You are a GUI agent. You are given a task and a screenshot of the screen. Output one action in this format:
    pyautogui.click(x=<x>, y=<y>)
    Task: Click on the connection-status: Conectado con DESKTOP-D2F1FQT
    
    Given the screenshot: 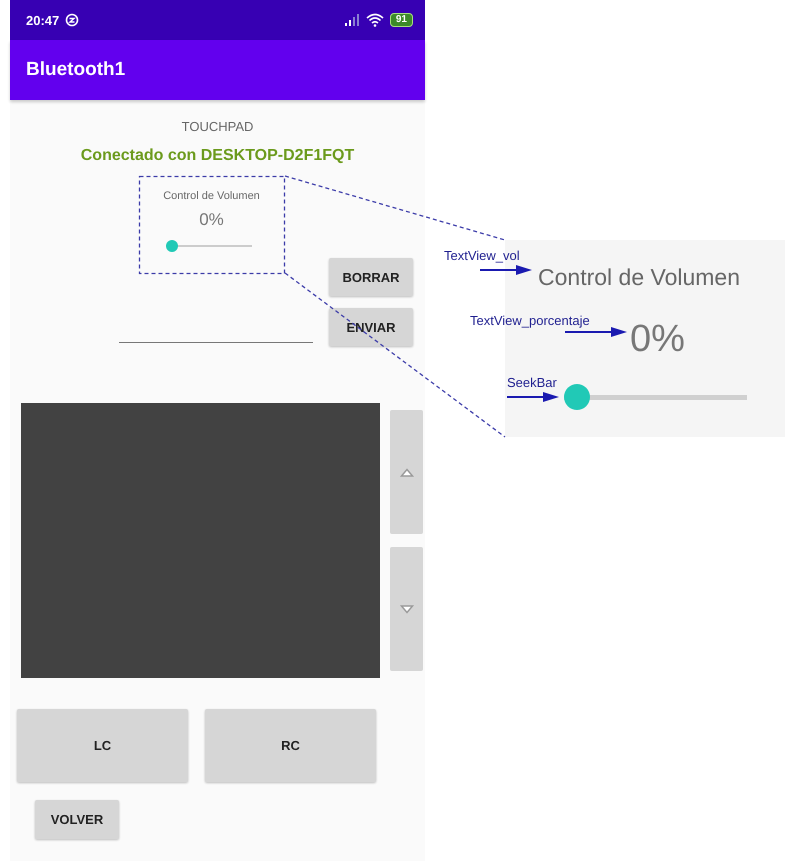 What is the action you would take?
    pyautogui.click(x=217, y=156)
    